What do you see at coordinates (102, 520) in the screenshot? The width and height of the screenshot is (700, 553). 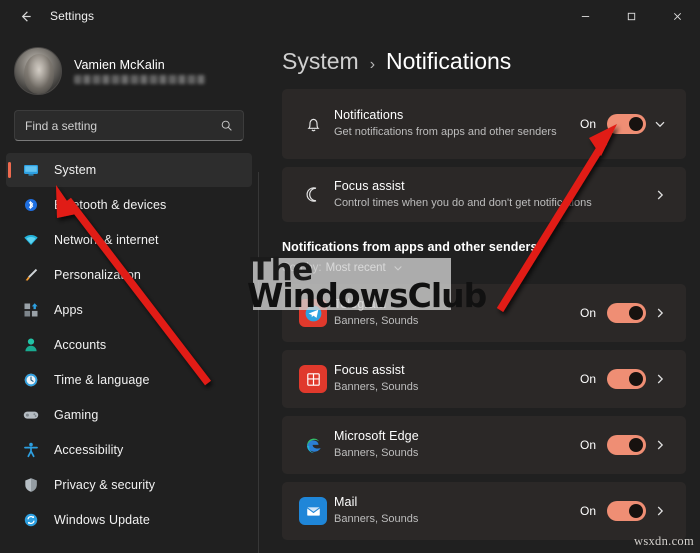 I see `sidebar-item-label: Windows Update` at bounding box center [102, 520].